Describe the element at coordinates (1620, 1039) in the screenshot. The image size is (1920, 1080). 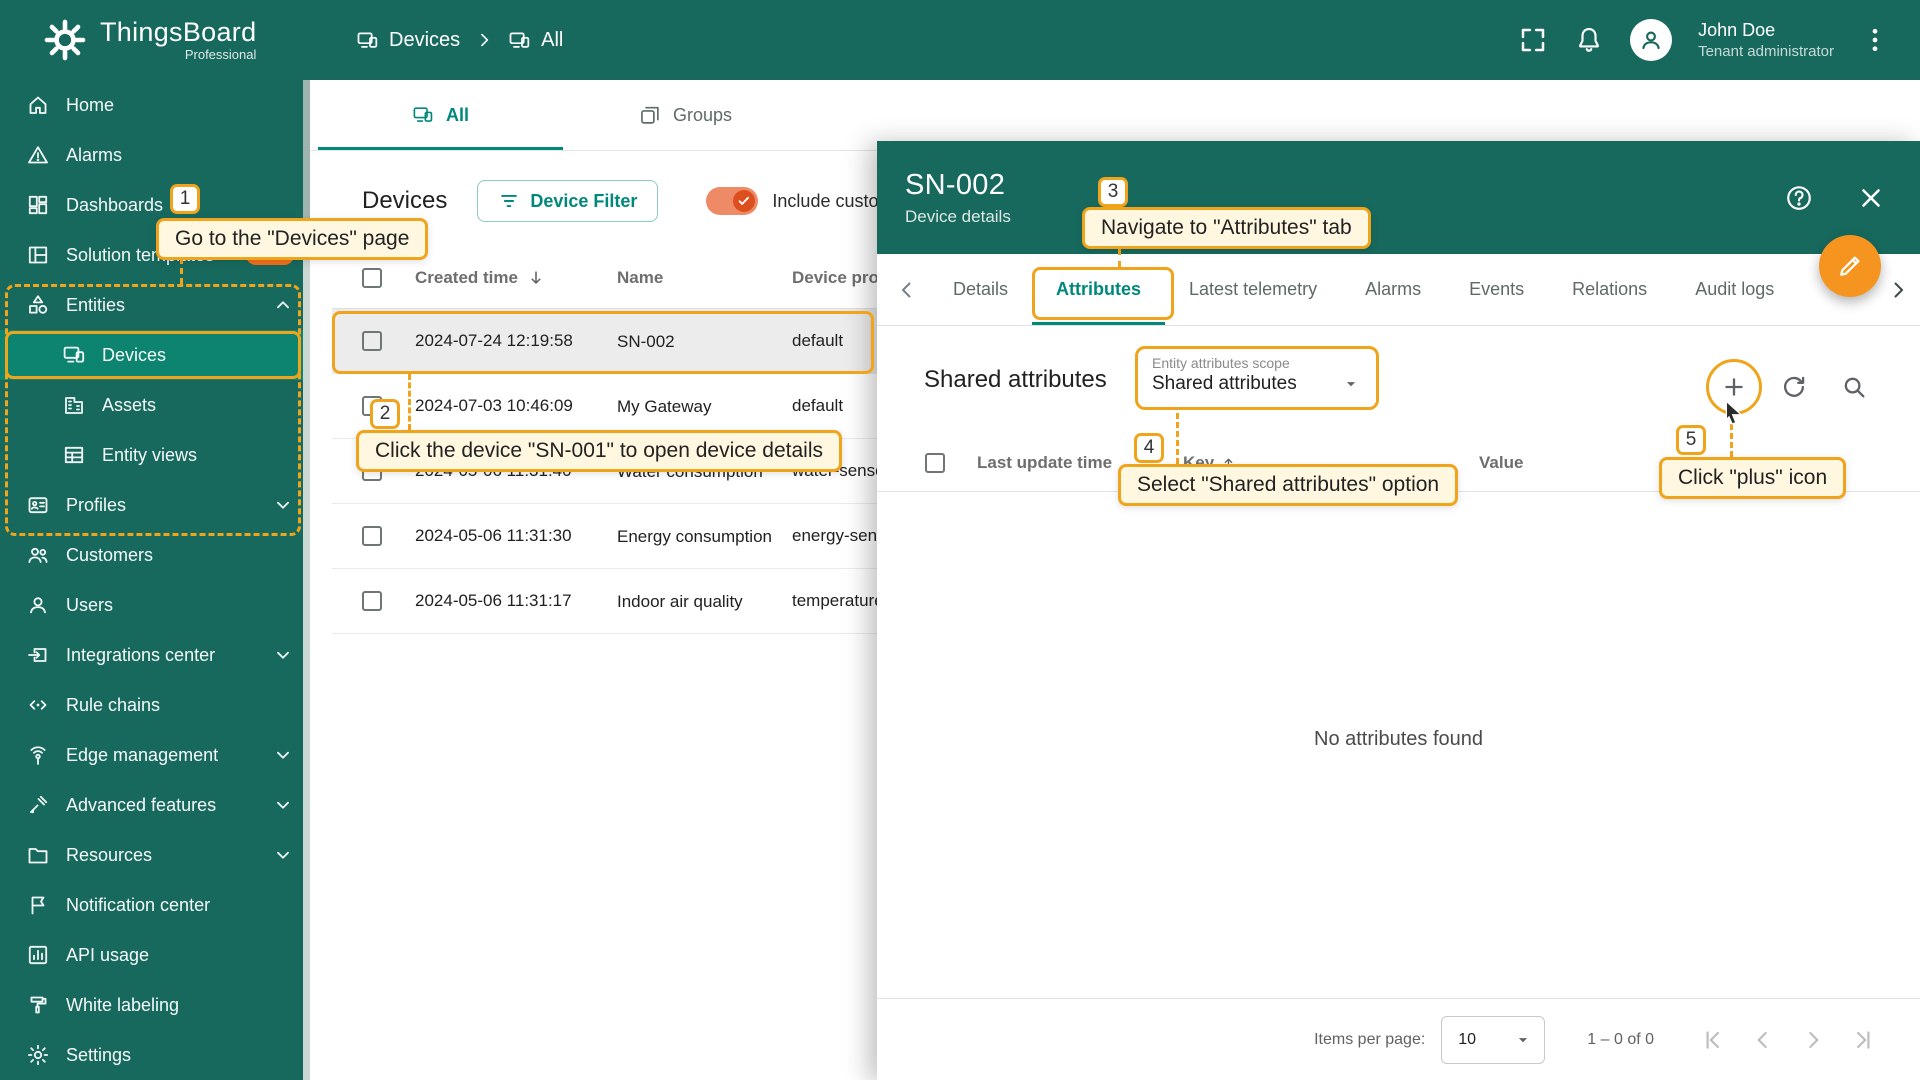
I see `paginator-range: 1 – 0 of 0` at that location.